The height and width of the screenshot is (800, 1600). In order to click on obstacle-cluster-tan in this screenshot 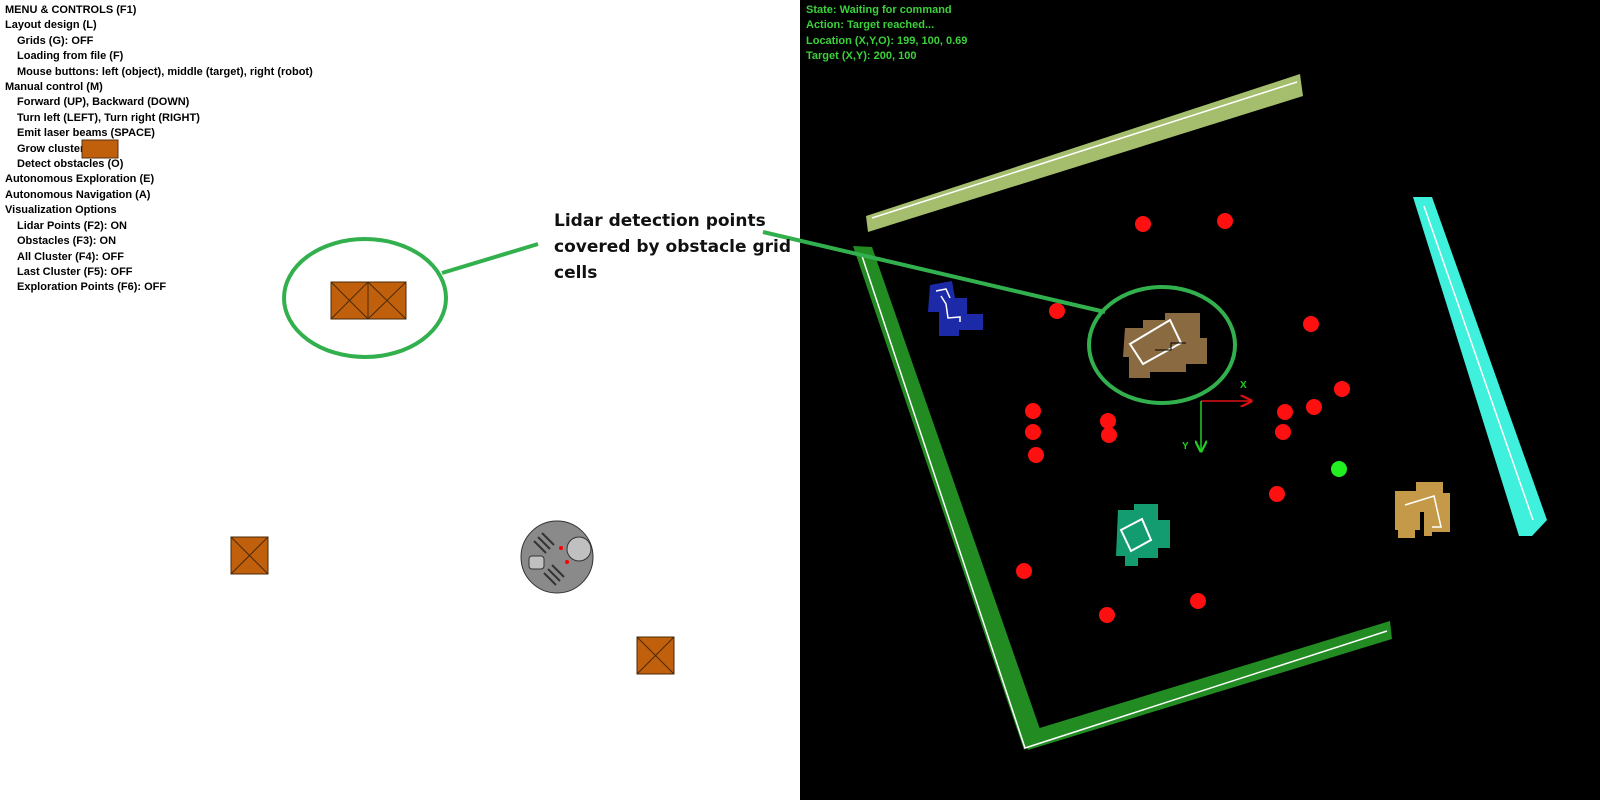, I will do `click(1422, 510)`.